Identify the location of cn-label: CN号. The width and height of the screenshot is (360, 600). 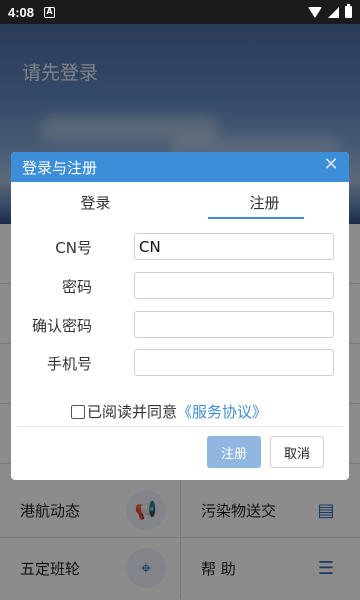
(73, 248).